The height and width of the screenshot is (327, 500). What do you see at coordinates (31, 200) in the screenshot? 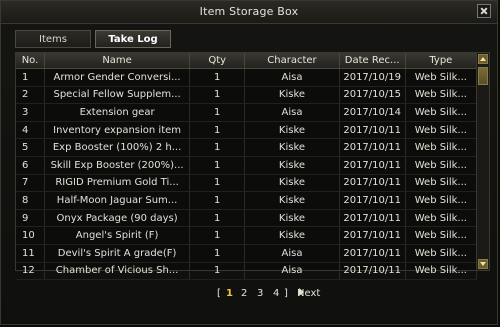
I see `row-no: 8` at bounding box center [31, 200].